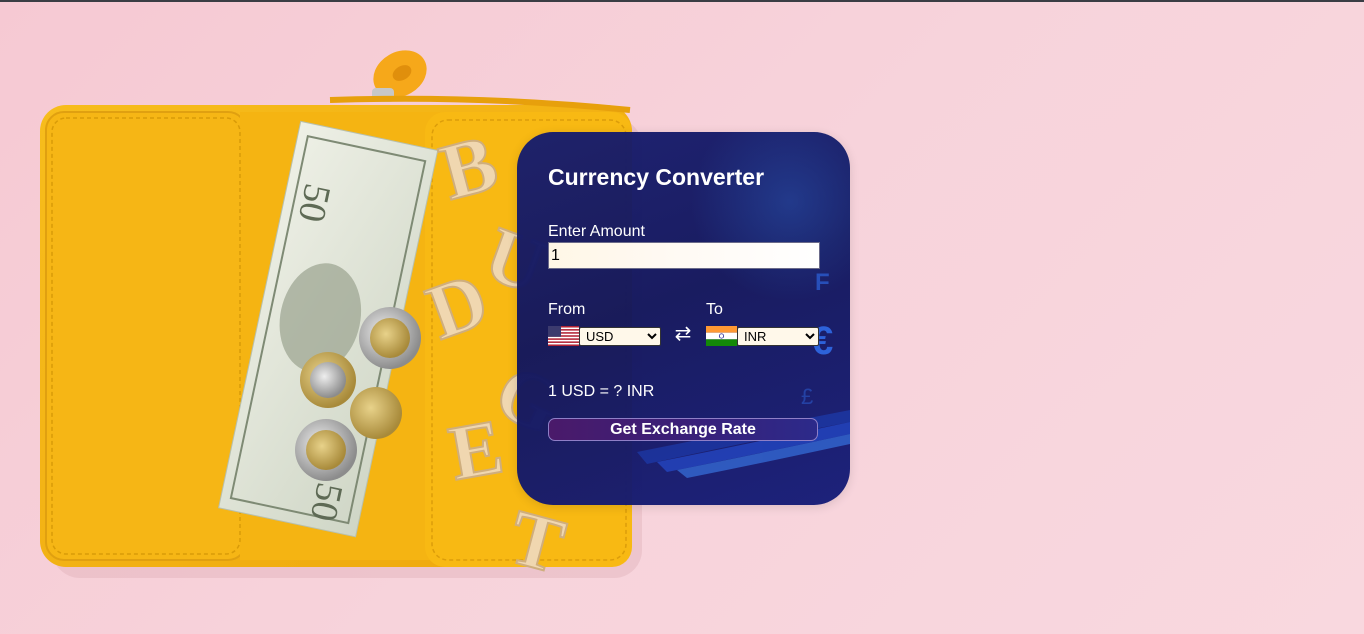 The image size is (1364, 634). Describe the element at coordinates (721, 336) in the screenshot. I see `india-flag-icon` at that location.